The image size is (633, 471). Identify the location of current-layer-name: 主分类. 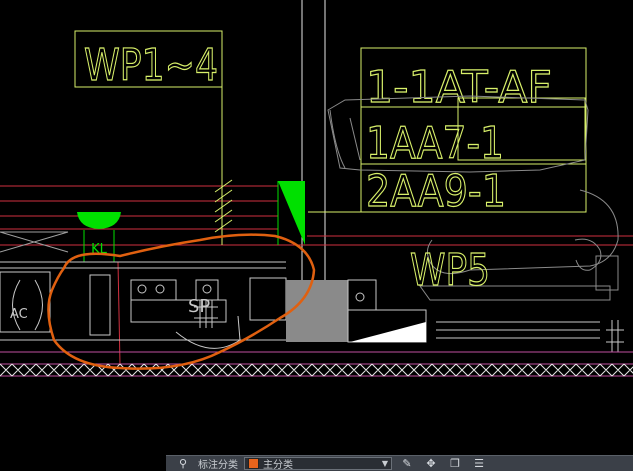
(278, 465).